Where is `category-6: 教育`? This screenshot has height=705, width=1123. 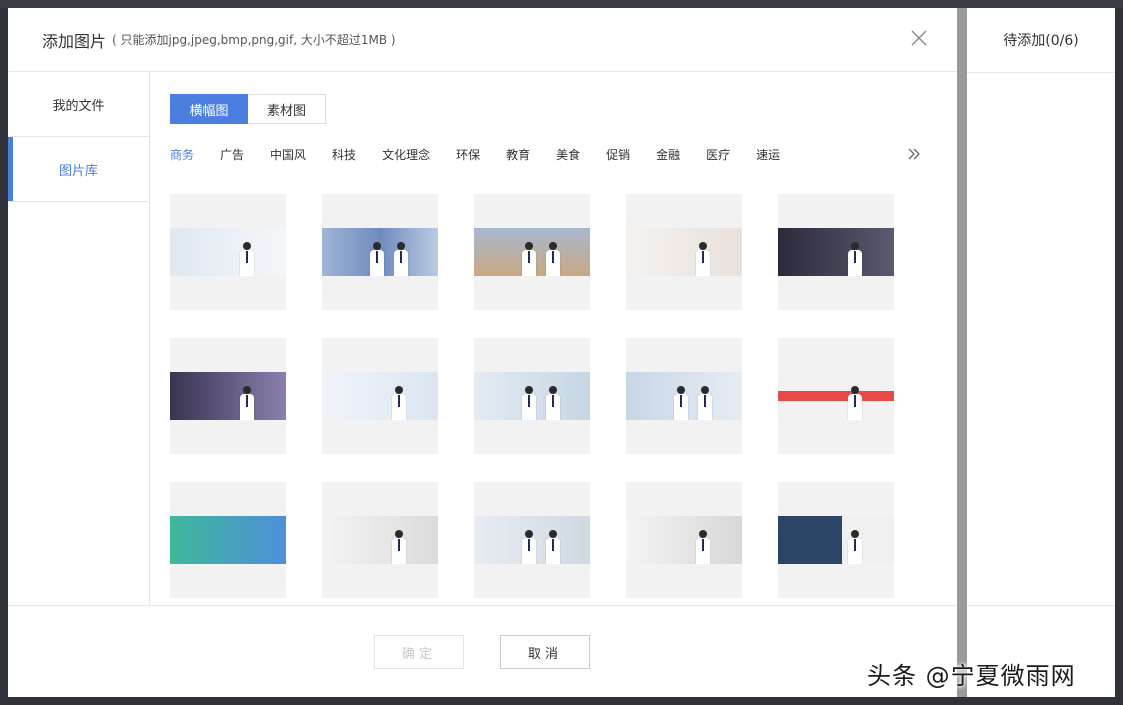
category-6: 教育 is located at coordinates (518, 154).